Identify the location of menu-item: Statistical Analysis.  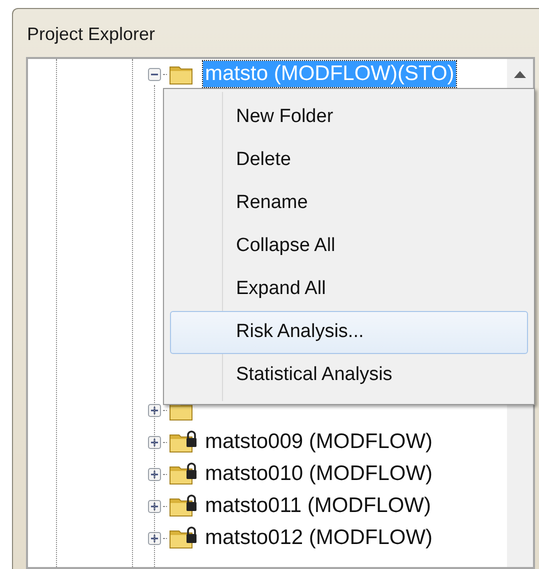
(349, 375).